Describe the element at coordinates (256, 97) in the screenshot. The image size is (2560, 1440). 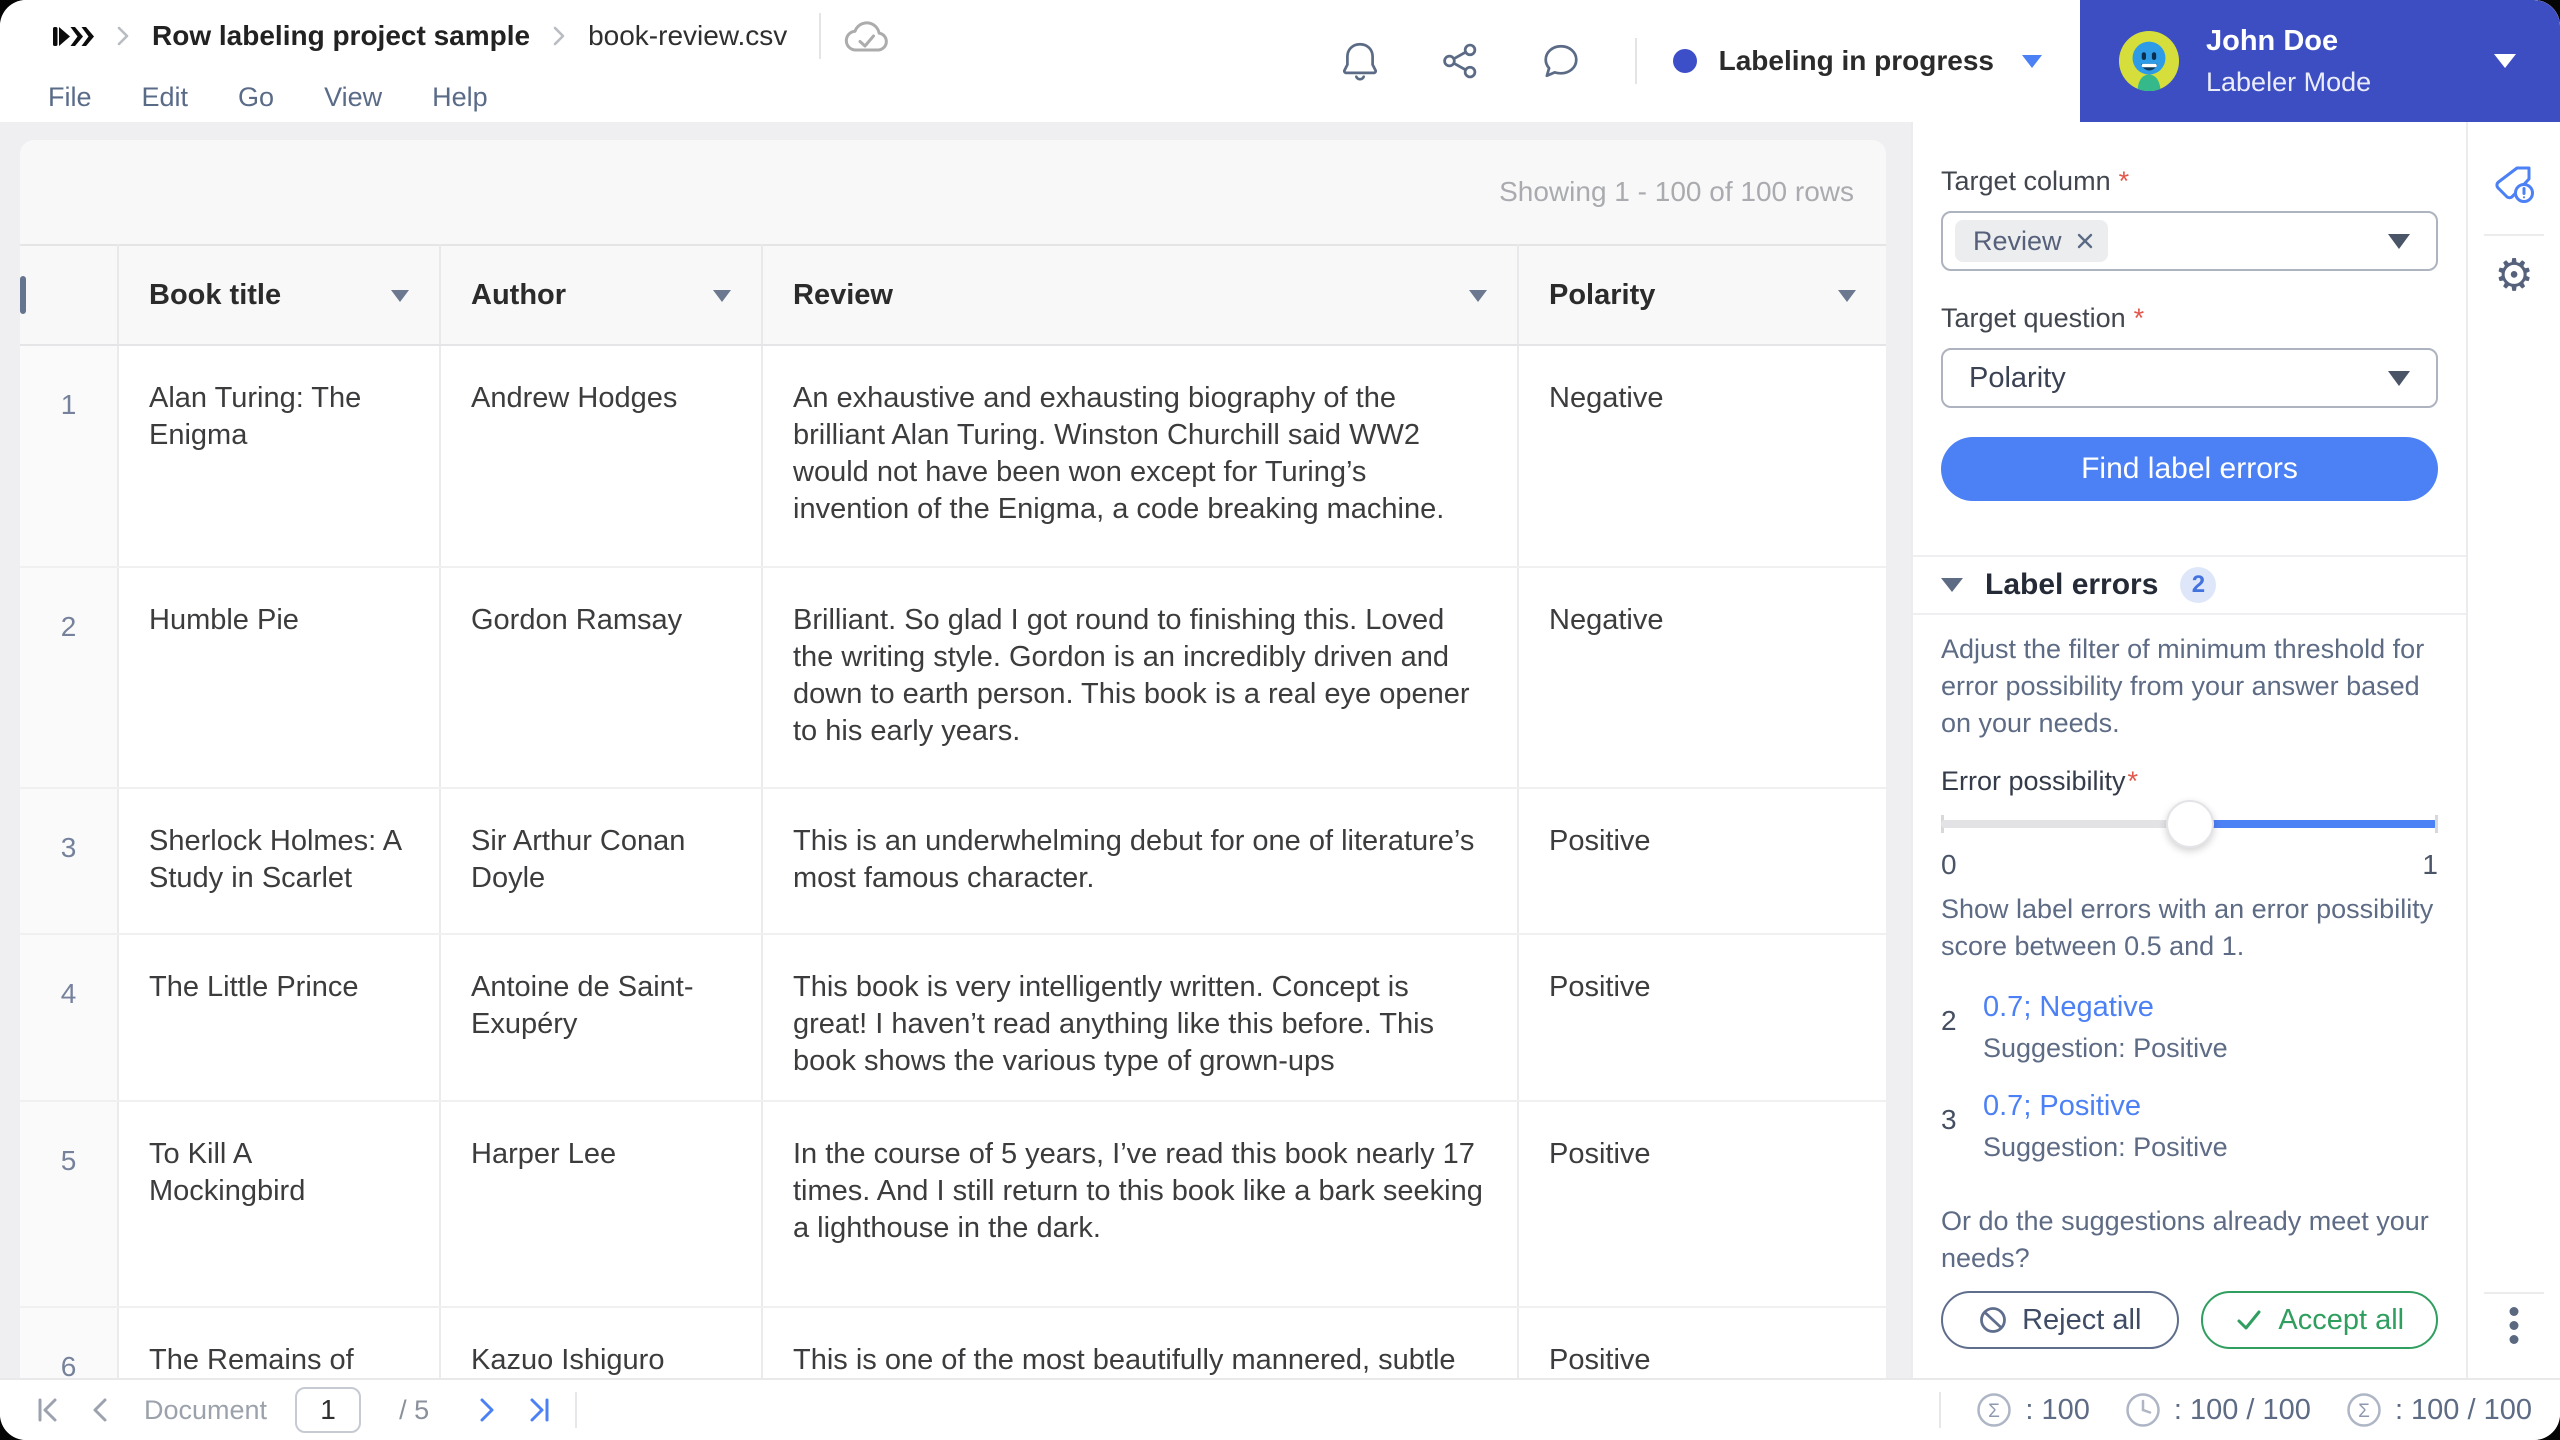
I see `menu-item-go: Go` at that location.